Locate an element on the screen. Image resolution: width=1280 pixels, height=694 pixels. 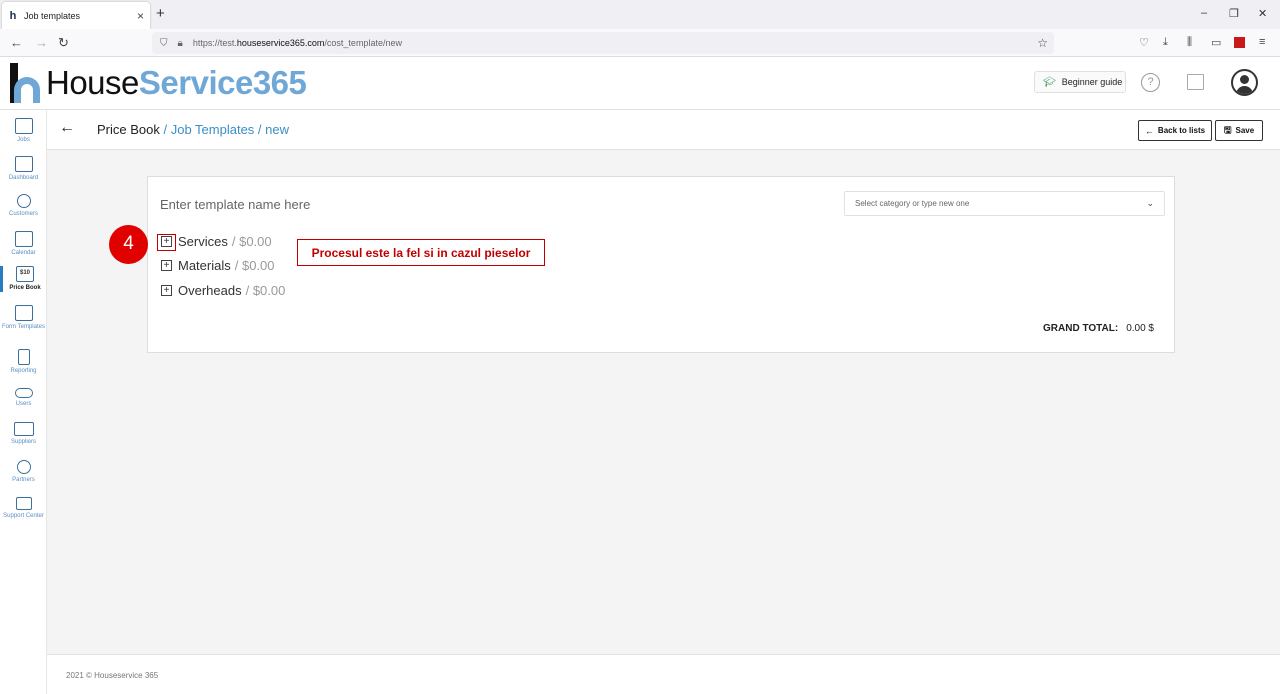
section-name: Services is located at coordinates (203, 241).